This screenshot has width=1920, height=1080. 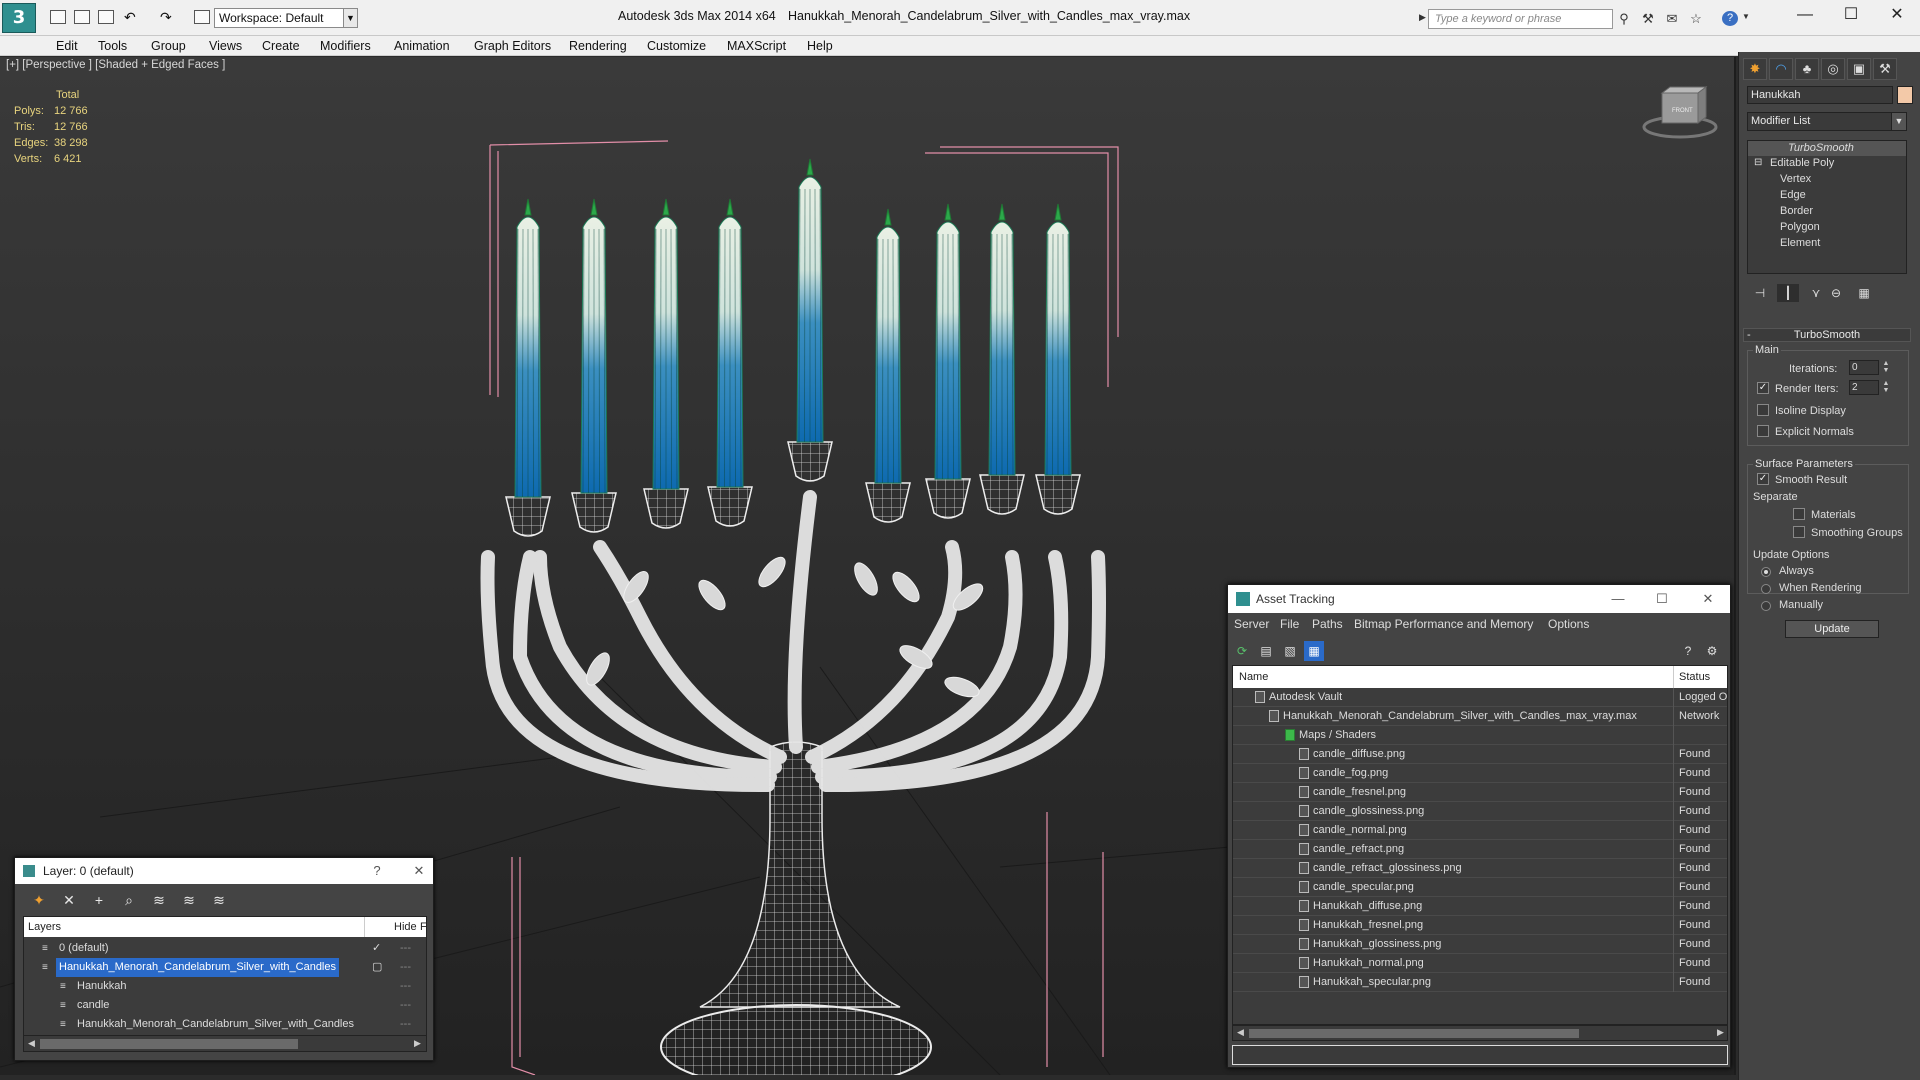 I want to click on asset-row: candle_glossiness.png Found, so click(x=1480, y=811).